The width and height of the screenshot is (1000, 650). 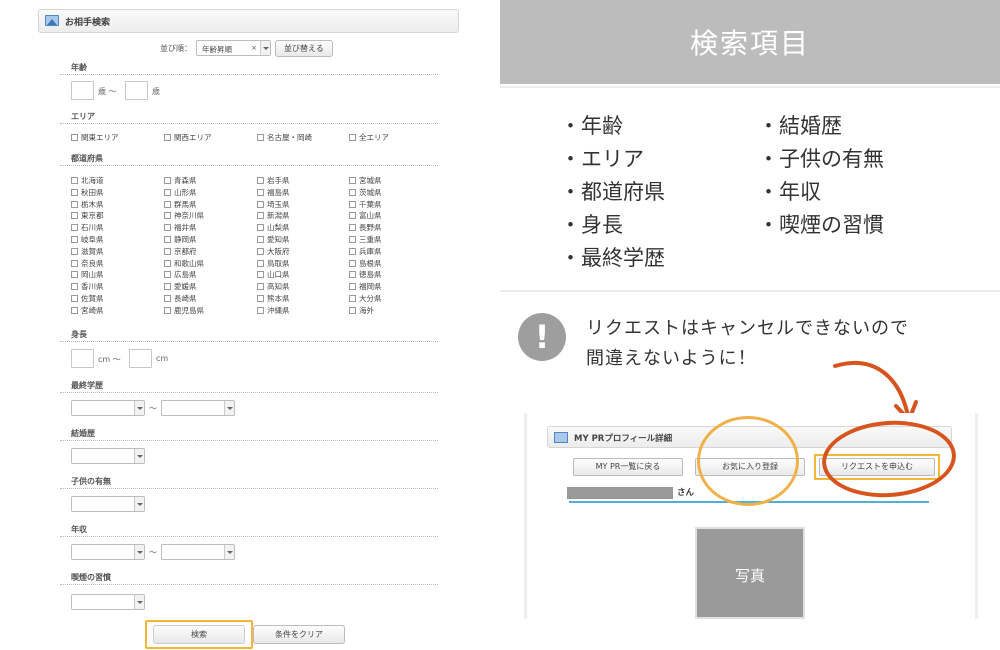 I want to click on prefecture-checkbox: 香川県, so click(x=87, y=286).